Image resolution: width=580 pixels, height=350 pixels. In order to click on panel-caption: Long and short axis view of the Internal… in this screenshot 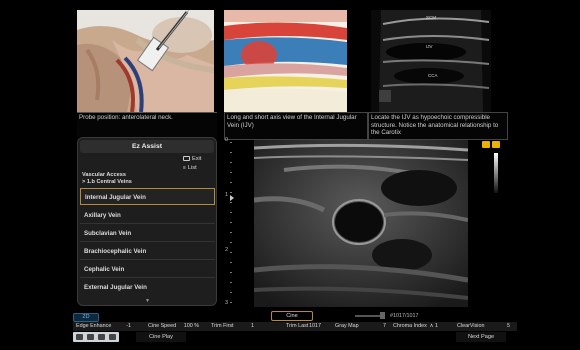, I will do `click(296, 126)`.